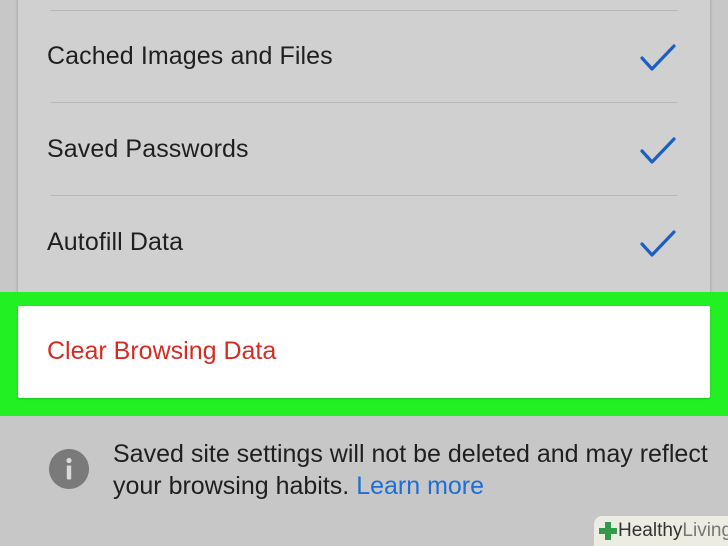 This screenshot has width=728, height=546. I want to click on clear-browsing-data-label: Clear Browsing Data, so click(162, 351).